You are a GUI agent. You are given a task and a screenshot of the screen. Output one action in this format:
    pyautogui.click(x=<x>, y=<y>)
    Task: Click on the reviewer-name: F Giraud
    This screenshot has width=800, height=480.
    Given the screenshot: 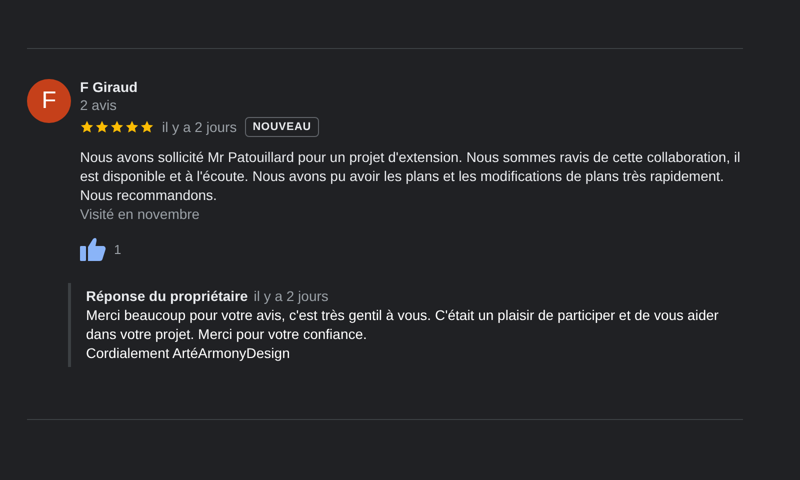 What is the action you would take?
    pyautogui.click(x=411, y=87)
    